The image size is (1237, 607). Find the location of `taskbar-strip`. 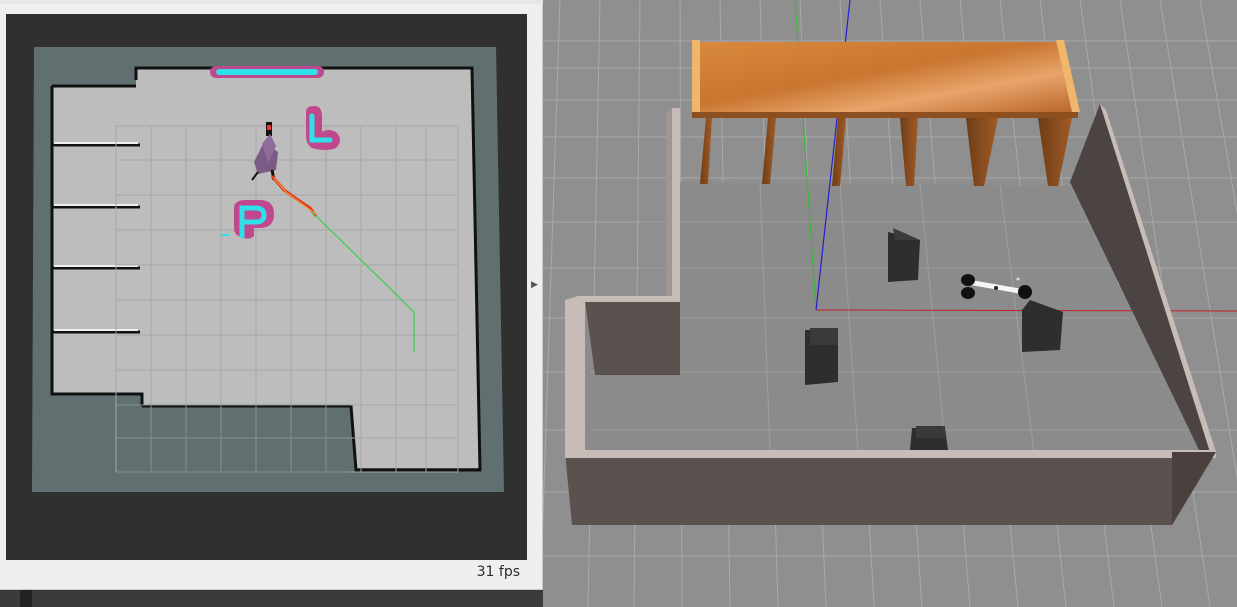

taskbar-strip is located at coordinates (271, 598).